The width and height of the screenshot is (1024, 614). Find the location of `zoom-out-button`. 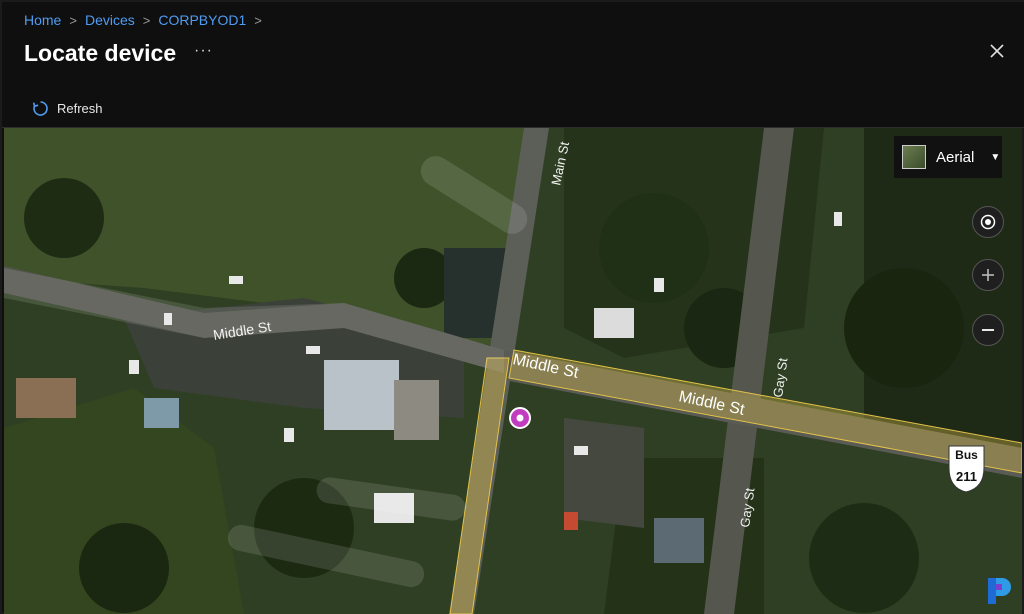

zoom-out-button is located at coordinates (988, 330).